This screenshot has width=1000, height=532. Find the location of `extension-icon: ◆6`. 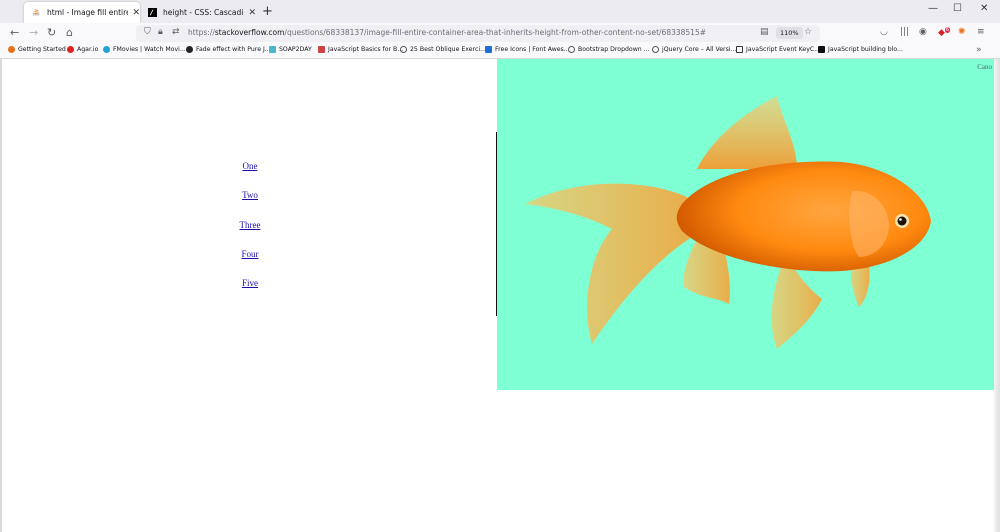

extension-icon: ◆6 is located at coordinates (944, 32).